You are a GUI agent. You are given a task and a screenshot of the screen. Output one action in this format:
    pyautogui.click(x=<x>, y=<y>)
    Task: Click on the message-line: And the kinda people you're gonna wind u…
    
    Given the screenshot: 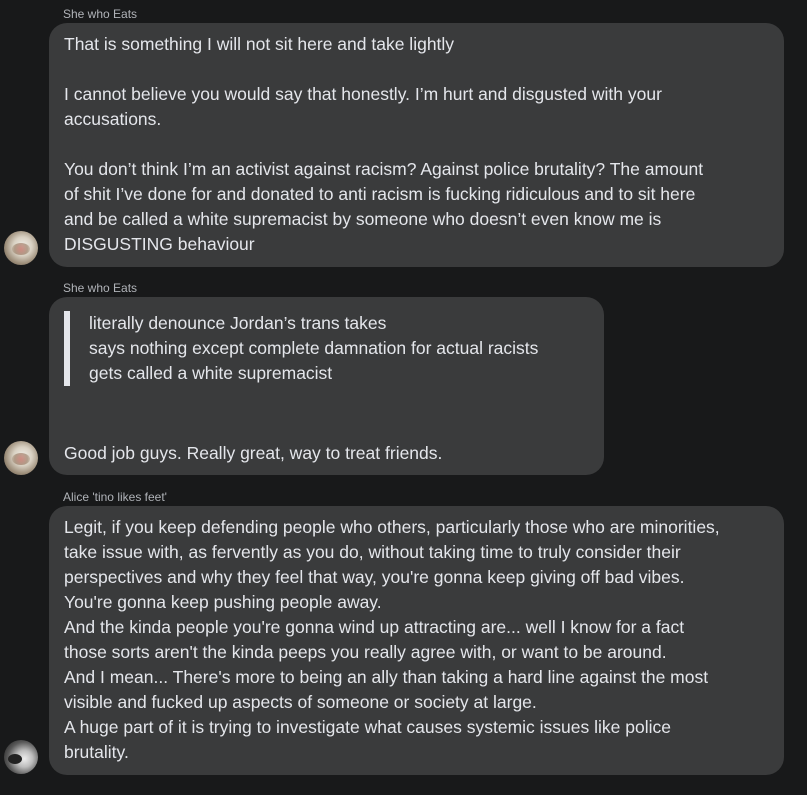 What is the action you would take?
    pyautogui.click(x=374, y=627)
    